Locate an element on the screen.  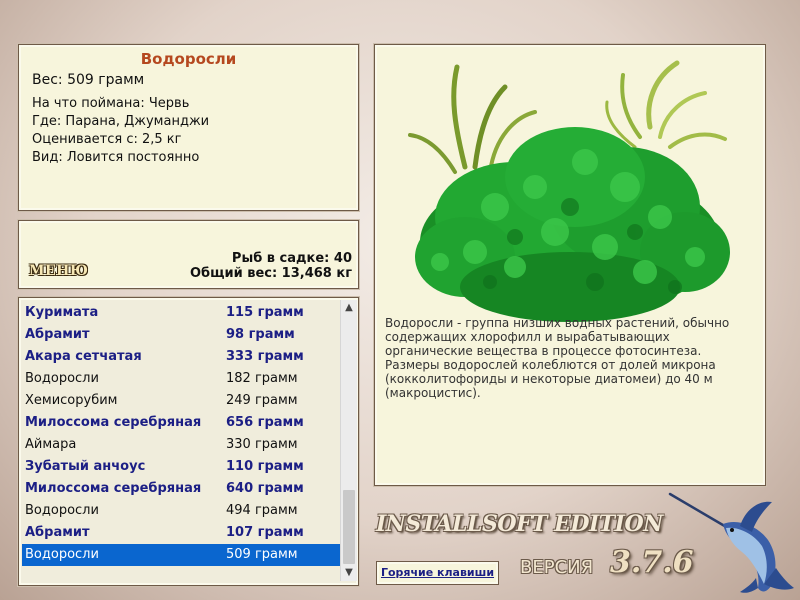
list-item: Абрамит 107 грамм is located at coordinates (181, 533).